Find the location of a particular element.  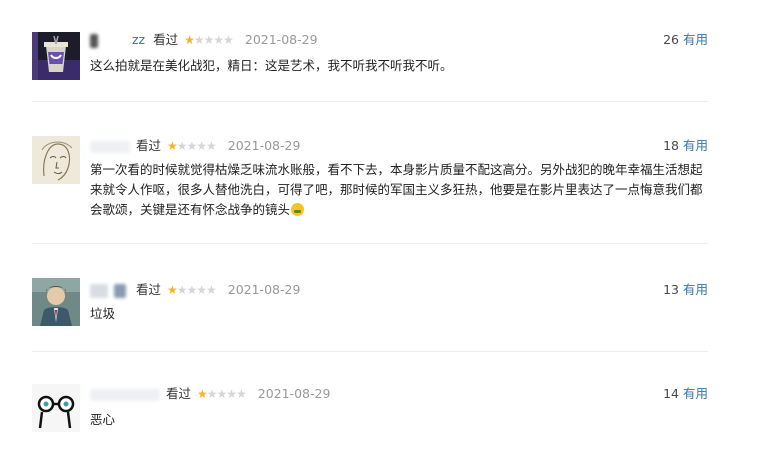

helpful-votes: 18 有用 is located at coordinates (685, 146).